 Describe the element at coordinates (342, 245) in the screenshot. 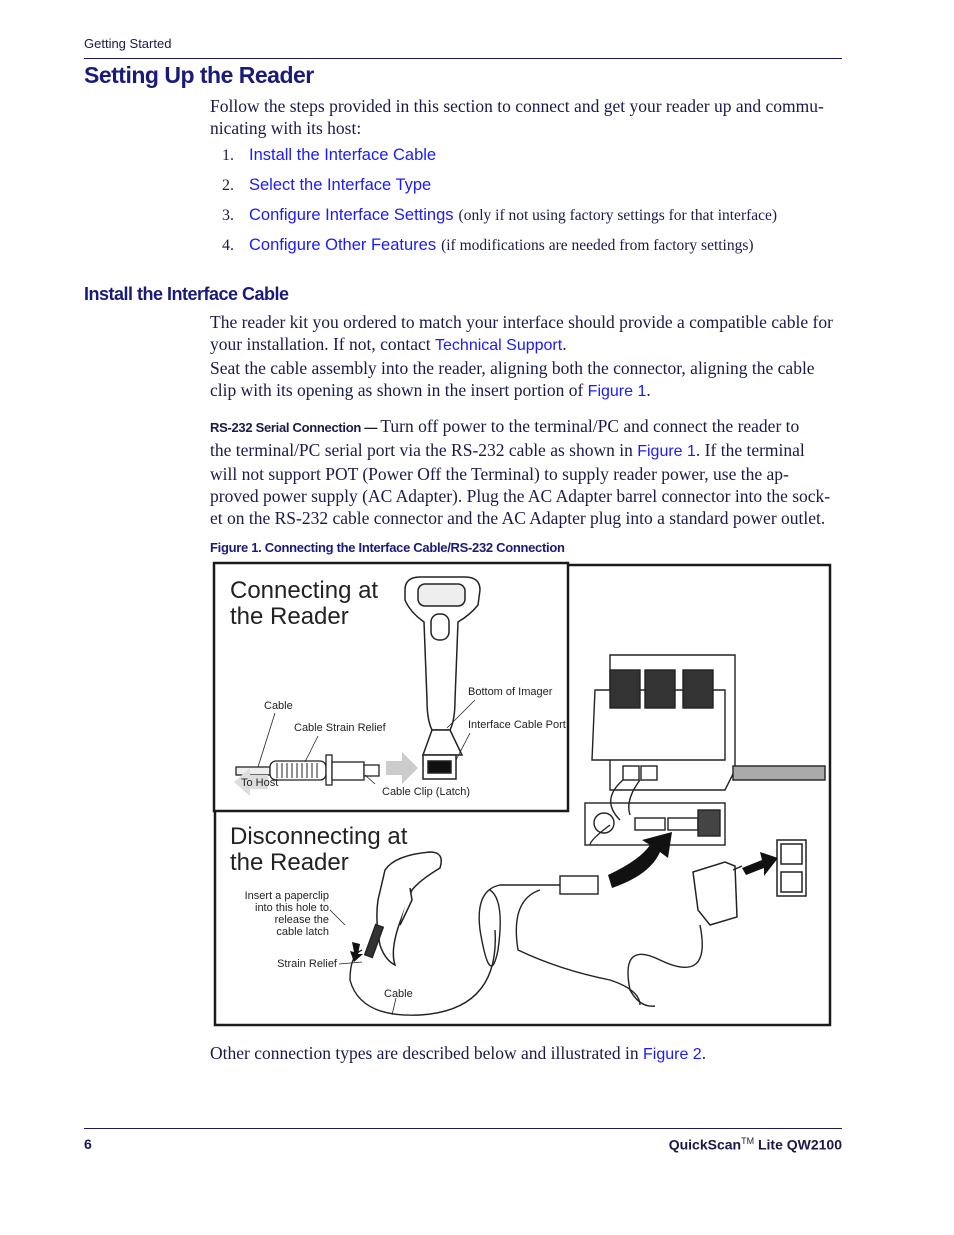

I see `link-configure-other-features: Configure Other Features` at that location.